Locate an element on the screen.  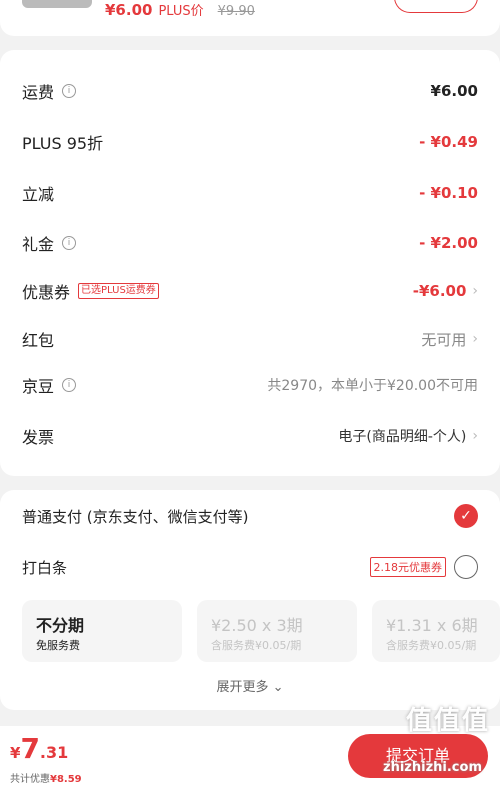
product-price: ¥6.00 PLUS价 ¥9.90 is located at coordinates (180, 9).